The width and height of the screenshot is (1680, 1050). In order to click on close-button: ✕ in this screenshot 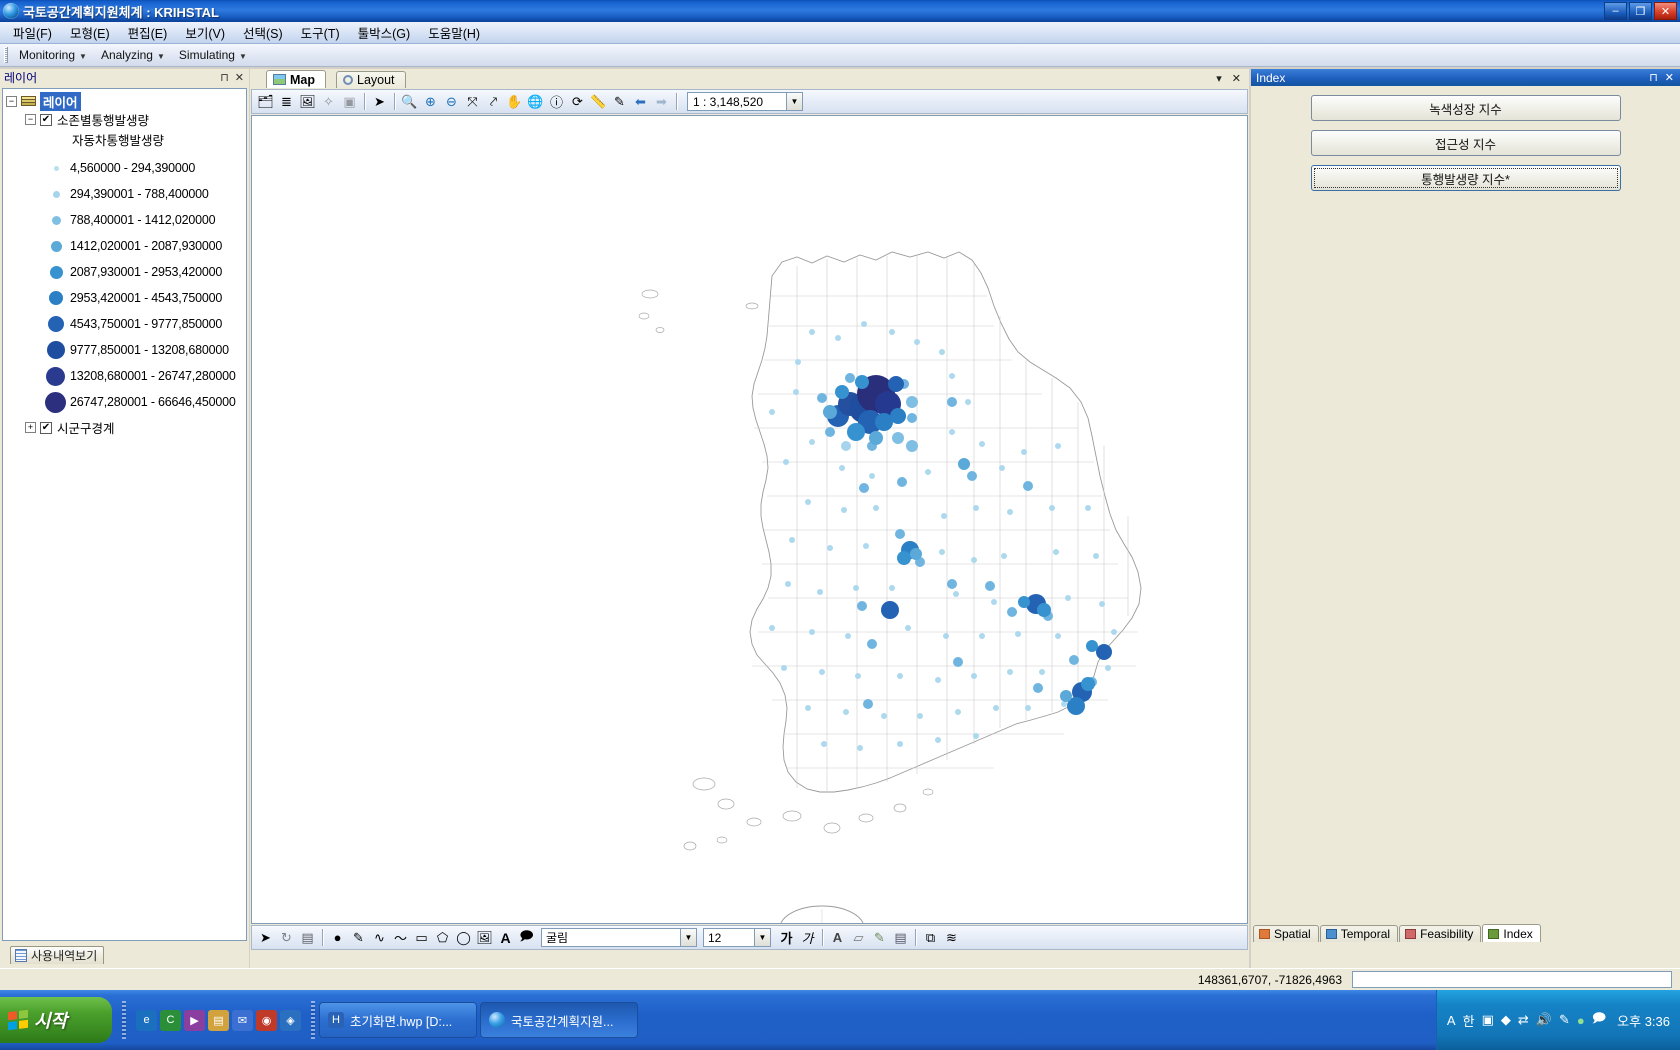, I will do `click(1665, 11)`.